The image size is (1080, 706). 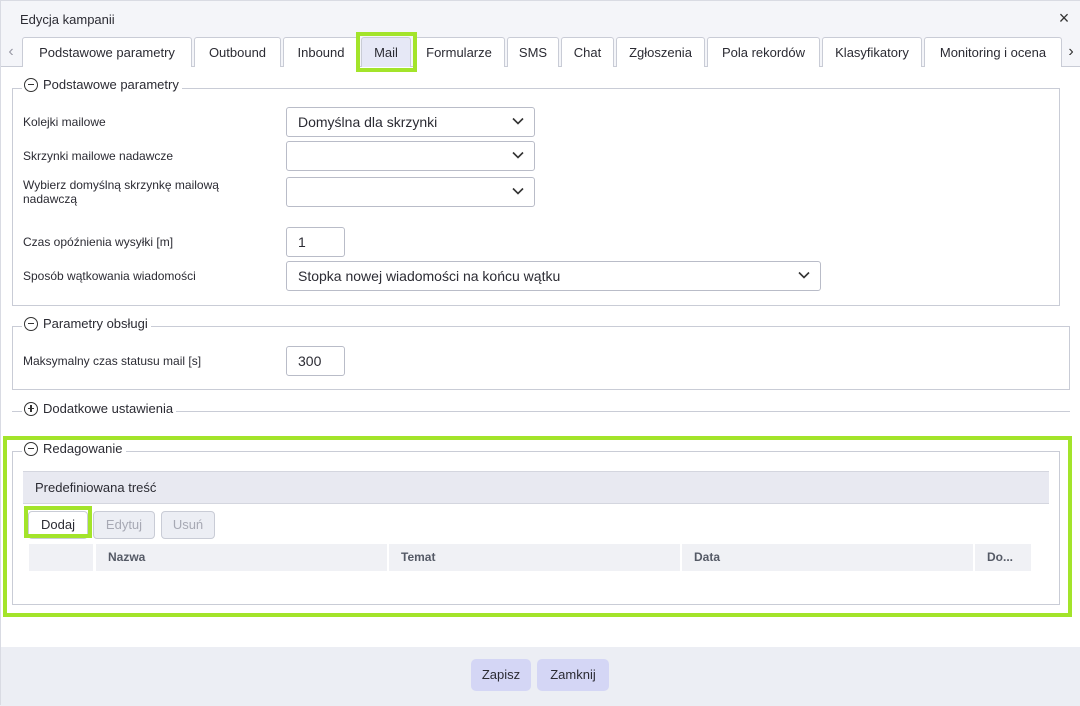 I want to click on dialog-title: Edycja kampanii, so click(x=67, y=19).